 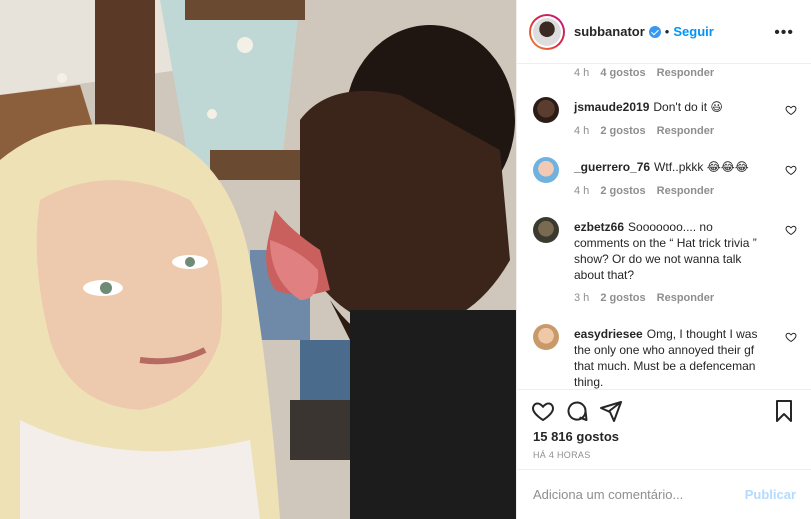 I want to click on commenter-username: _guerrero_76, so click(x=612, y=167).